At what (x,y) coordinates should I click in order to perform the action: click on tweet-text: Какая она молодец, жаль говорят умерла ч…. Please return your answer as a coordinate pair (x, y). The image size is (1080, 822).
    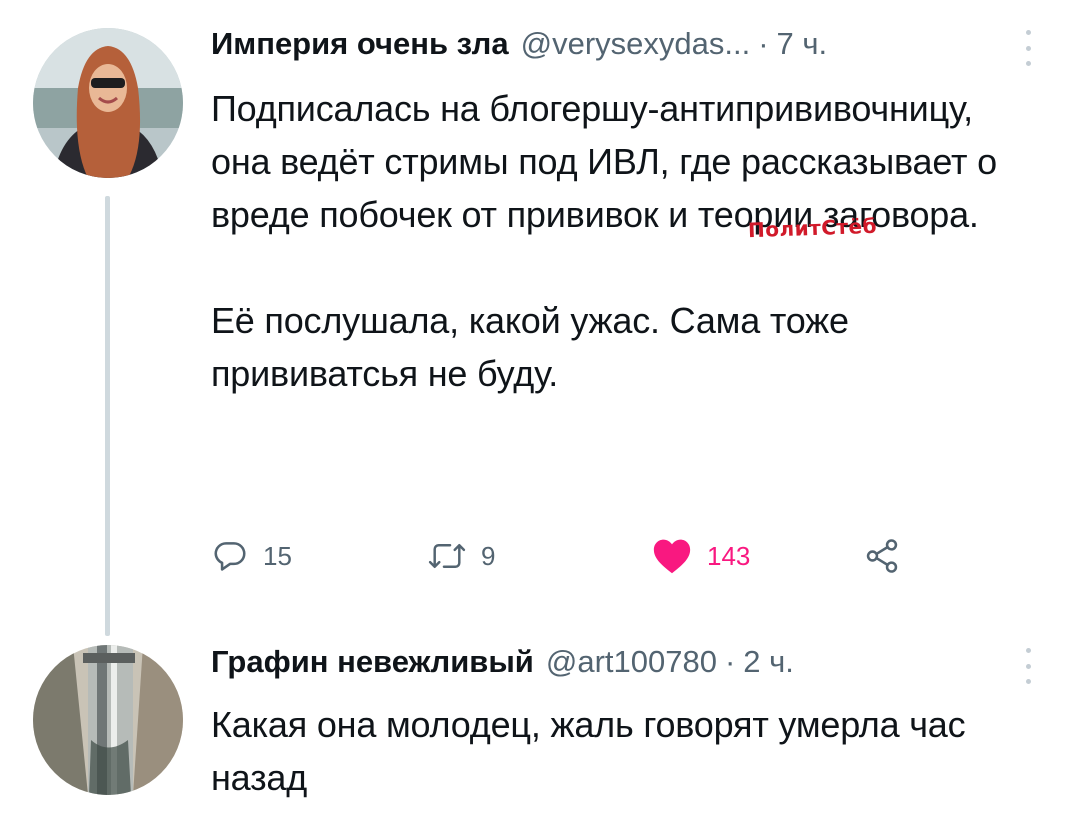
    Looking at the image, I should click on (621, 751).